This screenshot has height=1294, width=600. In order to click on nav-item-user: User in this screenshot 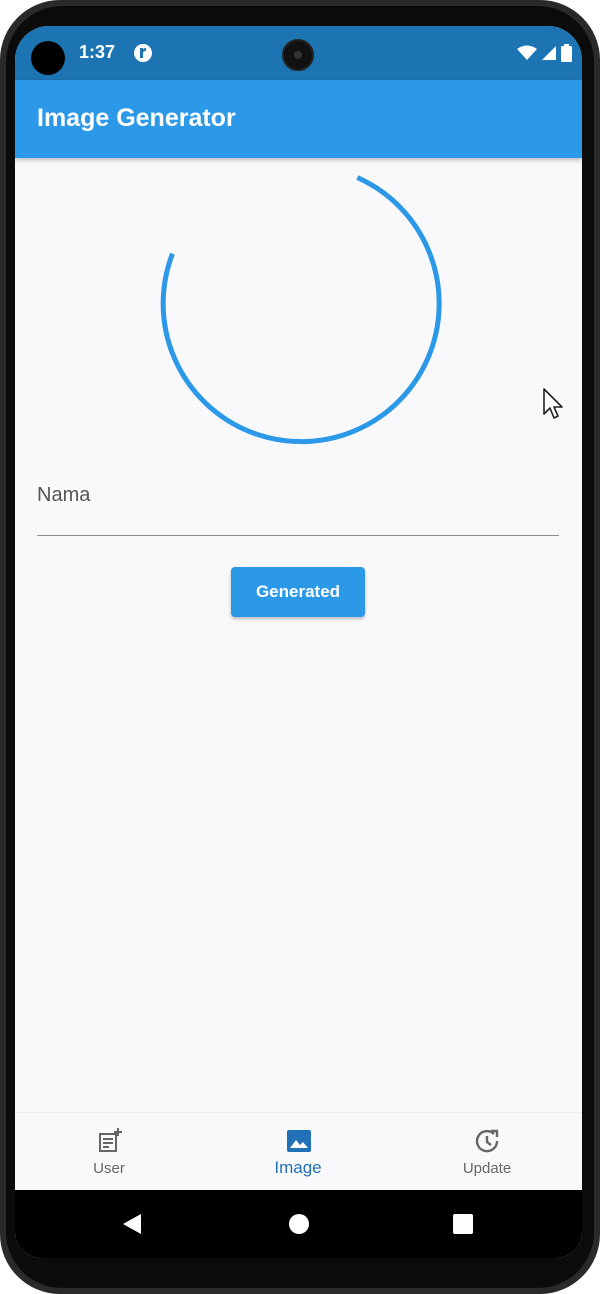, I will do `click(109, 1152)`.